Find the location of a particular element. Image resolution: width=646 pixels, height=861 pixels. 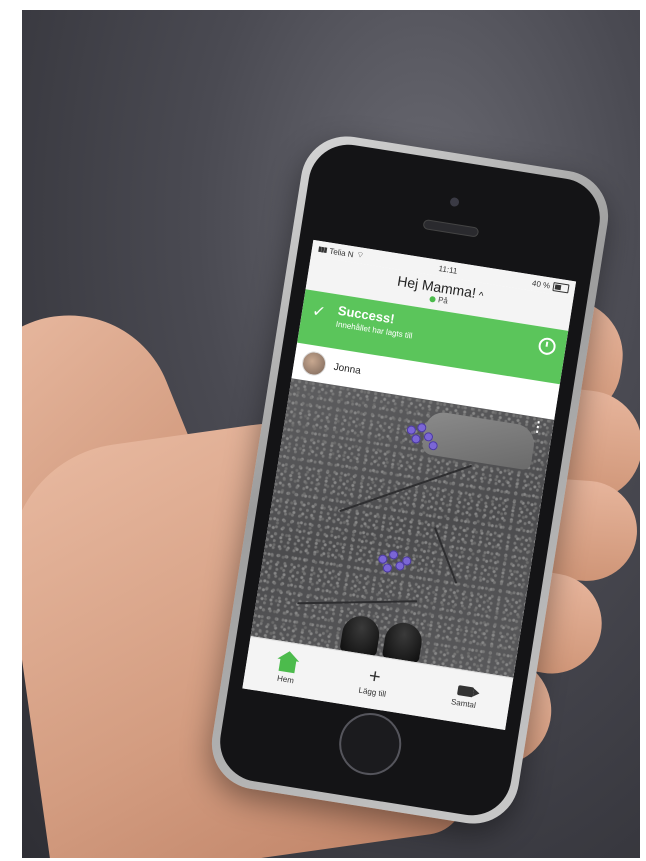

carrier-name: Telia N is located at coordinates (341, 252).